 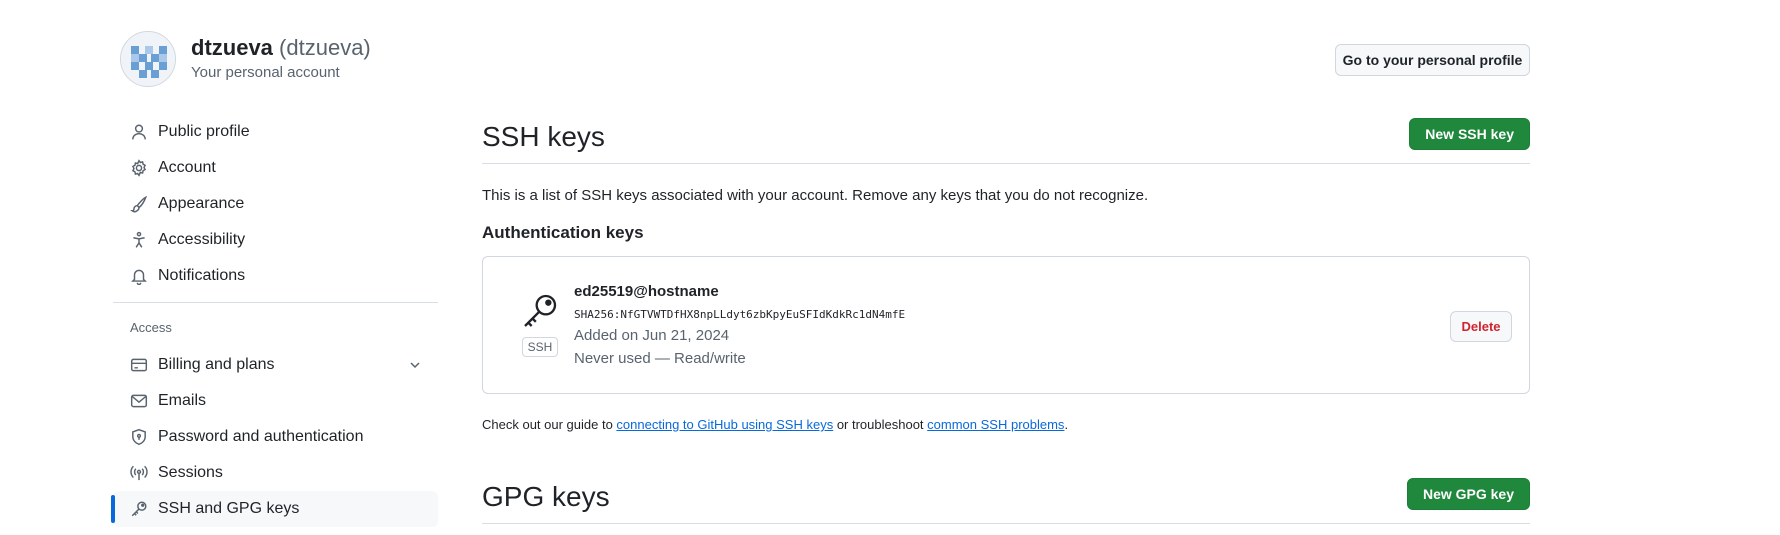 I want to click on paintbrush-icon, so click(x=139, y=204).